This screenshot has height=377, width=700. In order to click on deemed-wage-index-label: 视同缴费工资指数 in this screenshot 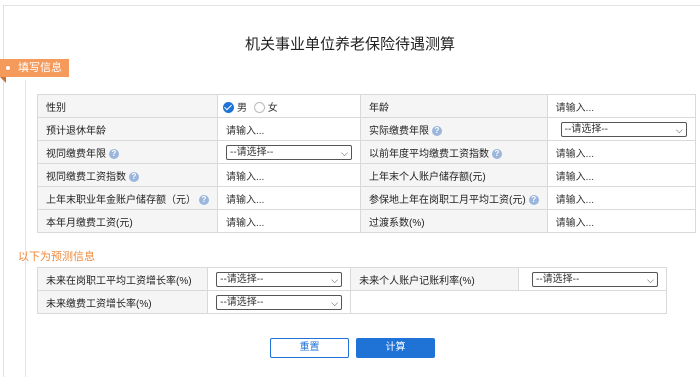, I will do `click(86, 177)`.